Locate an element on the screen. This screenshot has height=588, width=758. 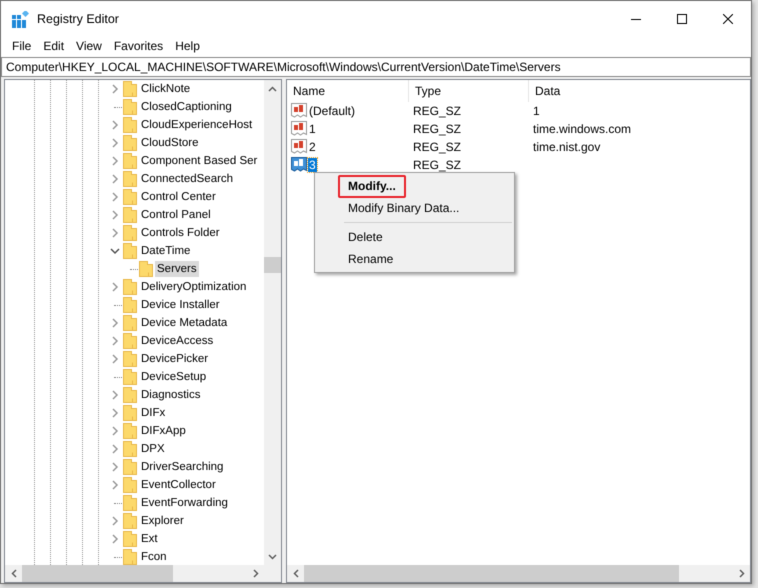
tree-item: DeviceSetup is located at coordinates (173, 377).